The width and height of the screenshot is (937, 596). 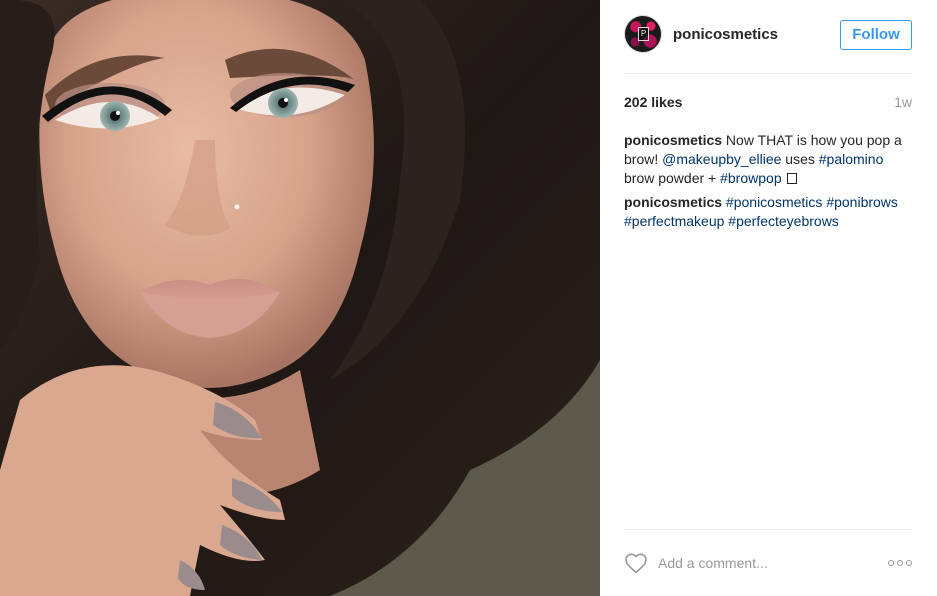 I want to click on comment-bar, so click(x=768, y=562).